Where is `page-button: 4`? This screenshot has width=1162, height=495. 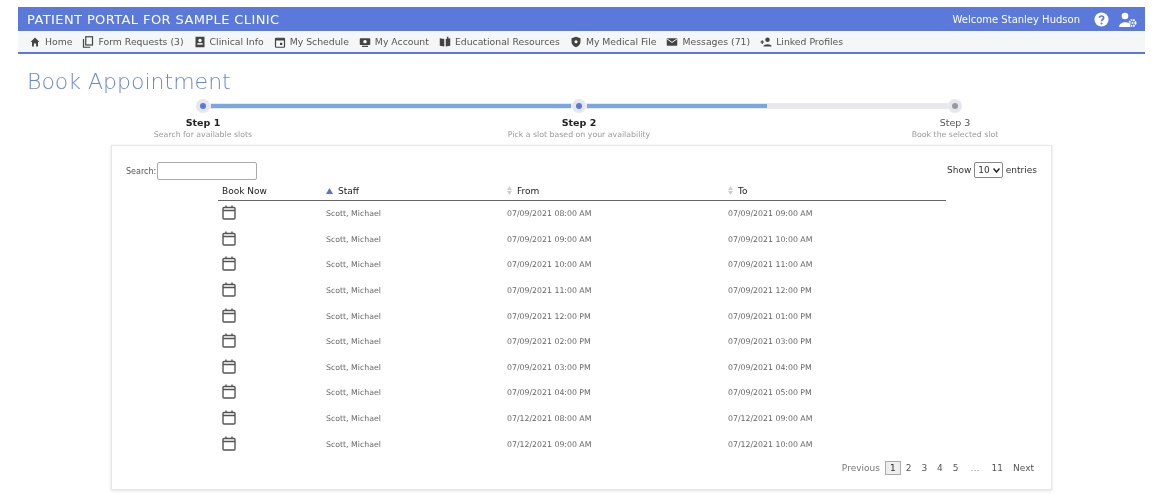
page-button: 4 is located at coordinates (940, 467).